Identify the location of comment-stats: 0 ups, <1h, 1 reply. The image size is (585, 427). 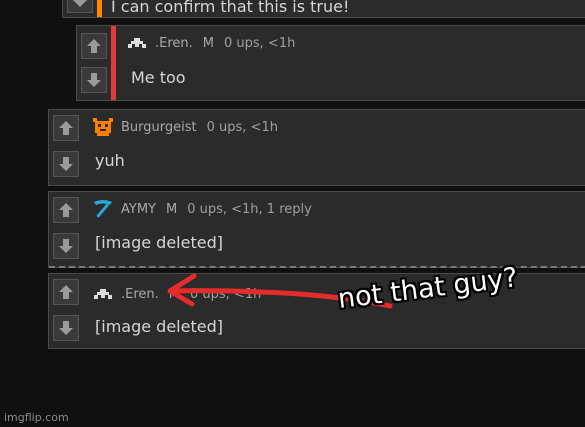
(249, 209).